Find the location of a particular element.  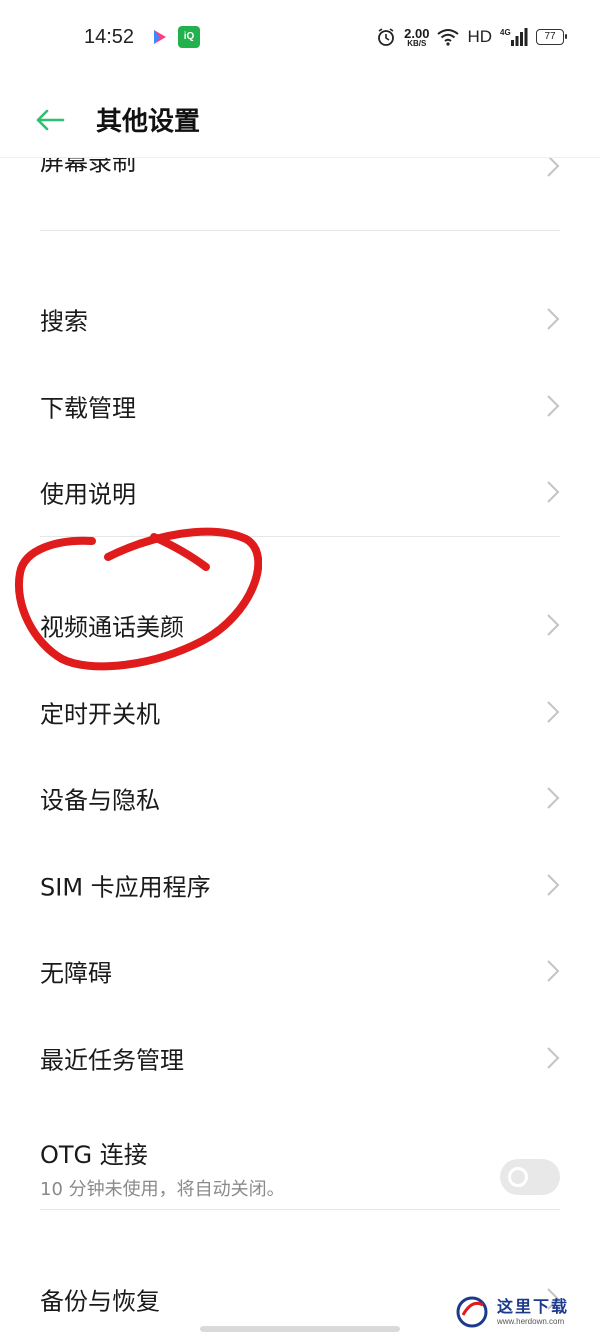

toggle-knob is located at coordinates (518, 1177).